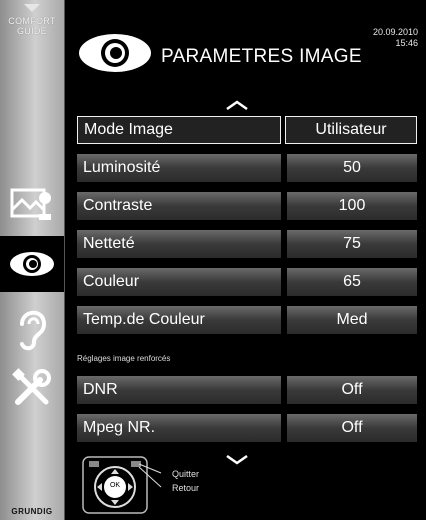 The width and height of the screenshot is (426, 520). I want to click on menu-row-couleur: Couleur 65, so click(247, 282).